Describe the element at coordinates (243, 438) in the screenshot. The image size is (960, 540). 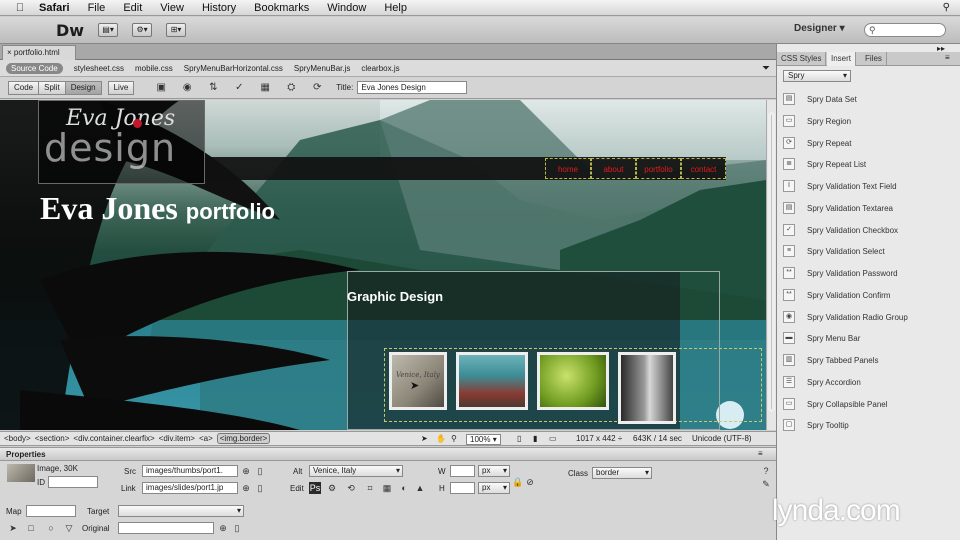
I see `tag-img-border: <img.border>` at that location.